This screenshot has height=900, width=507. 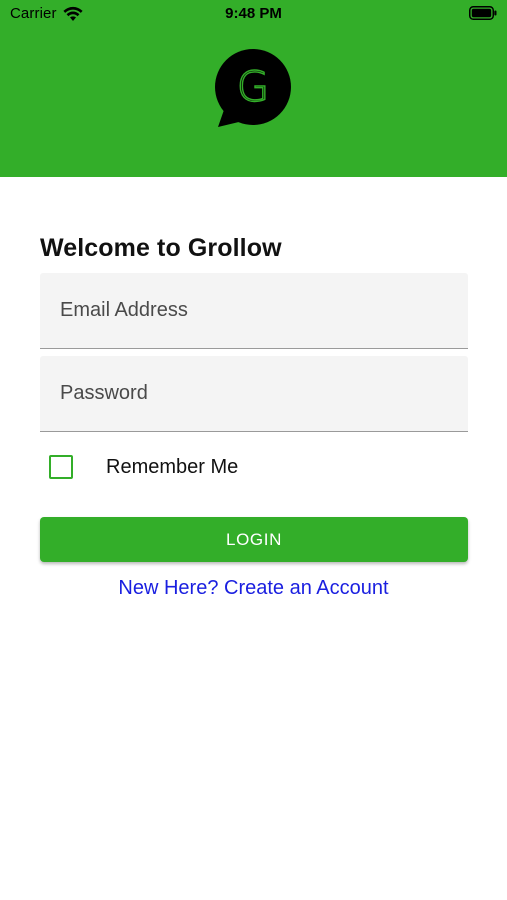 I want to click on remember-me-checkbox, so click(x=61, y=467).